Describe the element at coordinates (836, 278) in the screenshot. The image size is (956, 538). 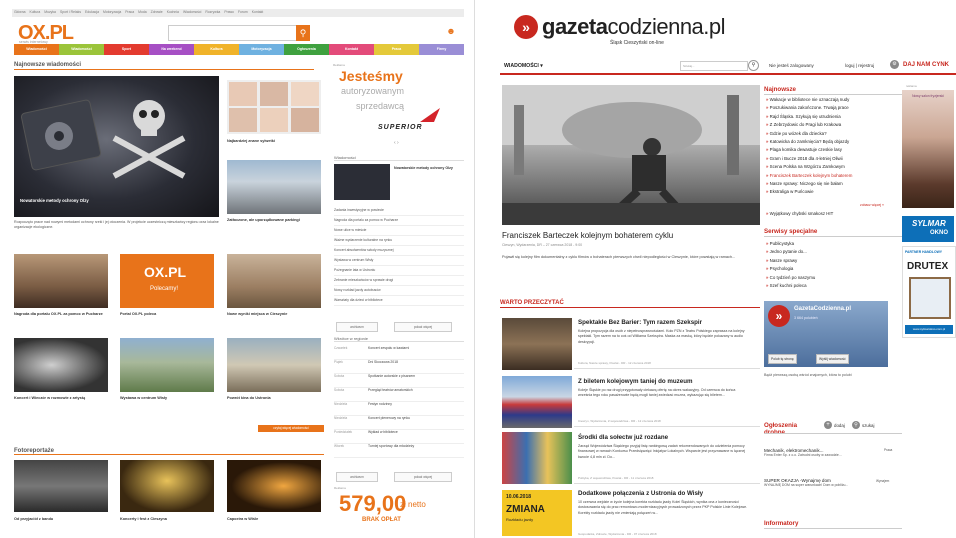
I see `list-item: Co tydzień po naszymu` at that location.